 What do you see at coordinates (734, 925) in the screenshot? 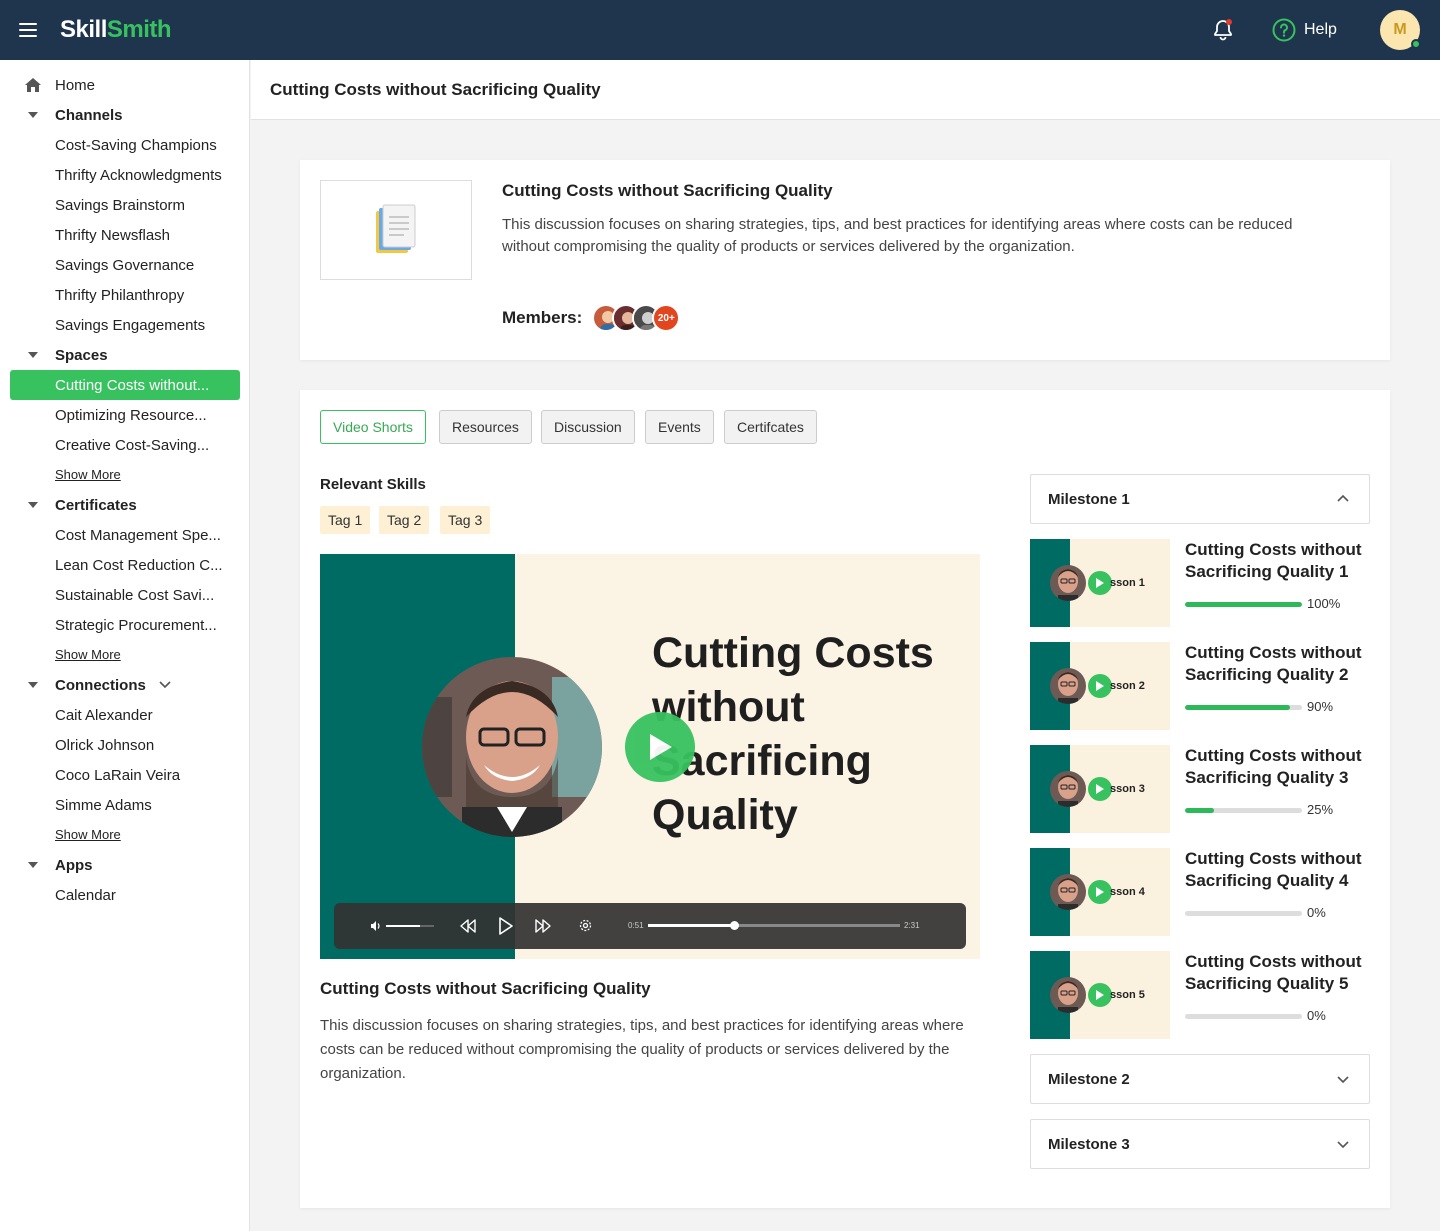
I see `seek-handle` at bounding box center [734, 925].